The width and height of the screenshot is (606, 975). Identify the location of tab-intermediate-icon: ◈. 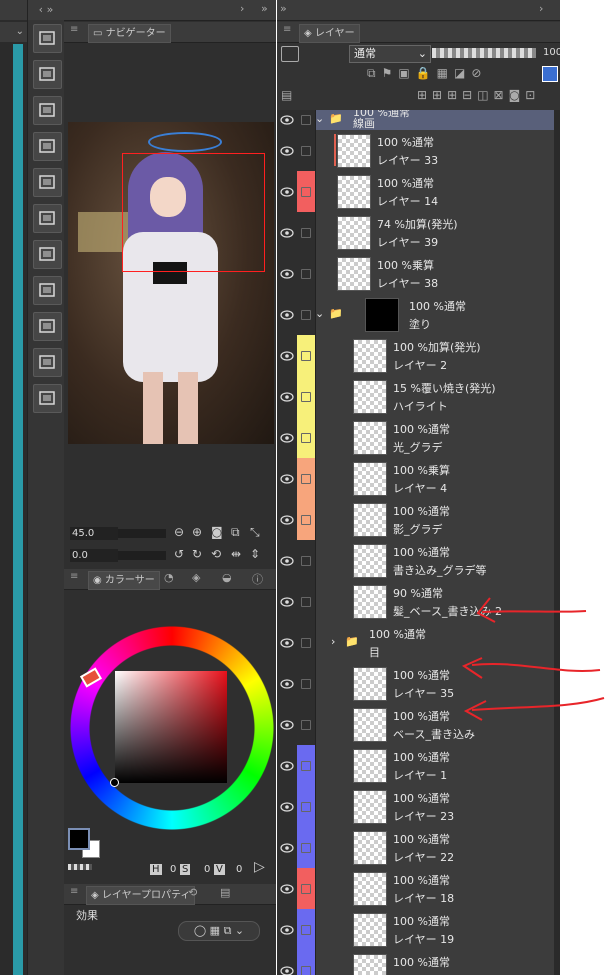
(196, 577).